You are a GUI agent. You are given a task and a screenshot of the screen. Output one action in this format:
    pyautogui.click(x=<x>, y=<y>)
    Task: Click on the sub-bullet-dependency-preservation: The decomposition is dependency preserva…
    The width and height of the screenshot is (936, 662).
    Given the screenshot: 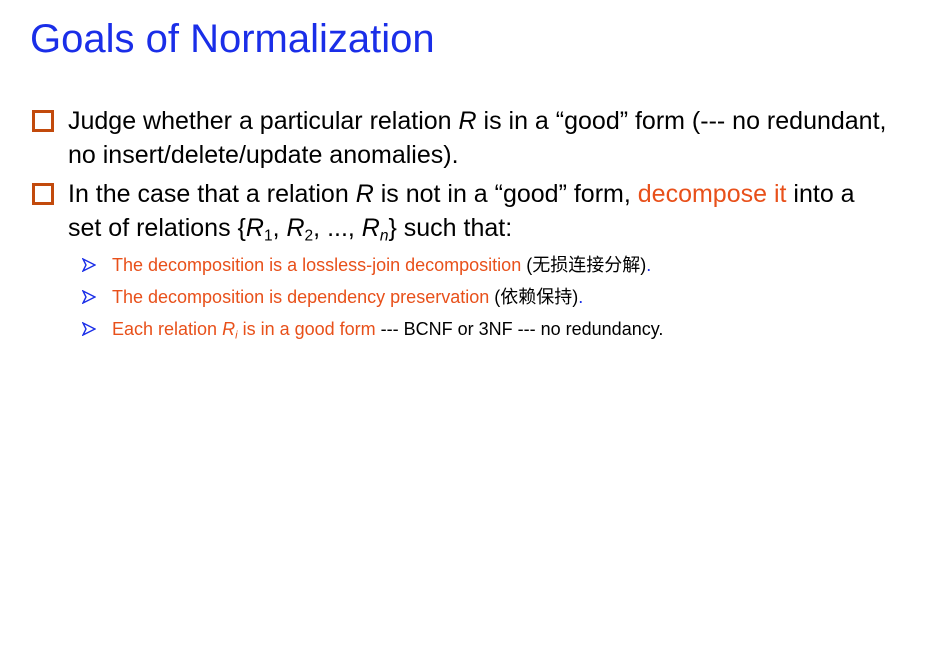 What is the action you would take?
    pyautogui.click(x=492, y=297)
    